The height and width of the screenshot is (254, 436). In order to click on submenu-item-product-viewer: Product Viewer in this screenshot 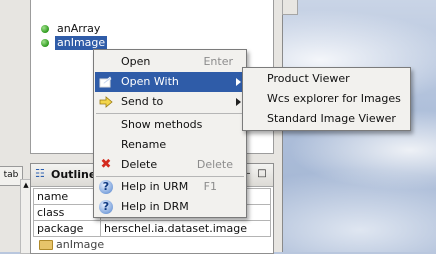, I will do `click(308, 79)`.